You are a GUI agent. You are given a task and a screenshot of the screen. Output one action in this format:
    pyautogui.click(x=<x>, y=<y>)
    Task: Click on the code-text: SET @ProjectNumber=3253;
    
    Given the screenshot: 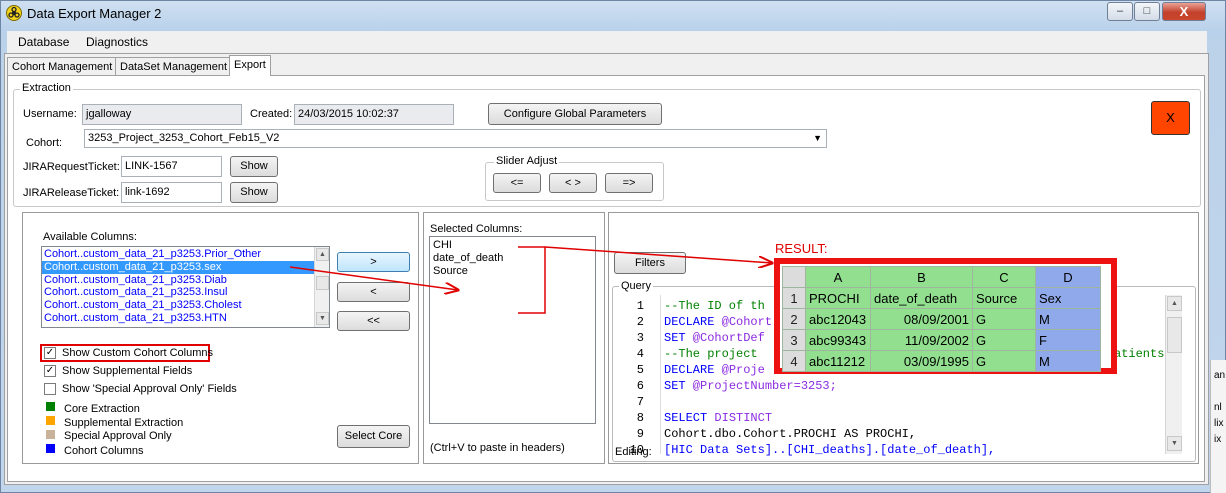 What is the action you would take?
    pyautogui.click(x=750, y=386)
    